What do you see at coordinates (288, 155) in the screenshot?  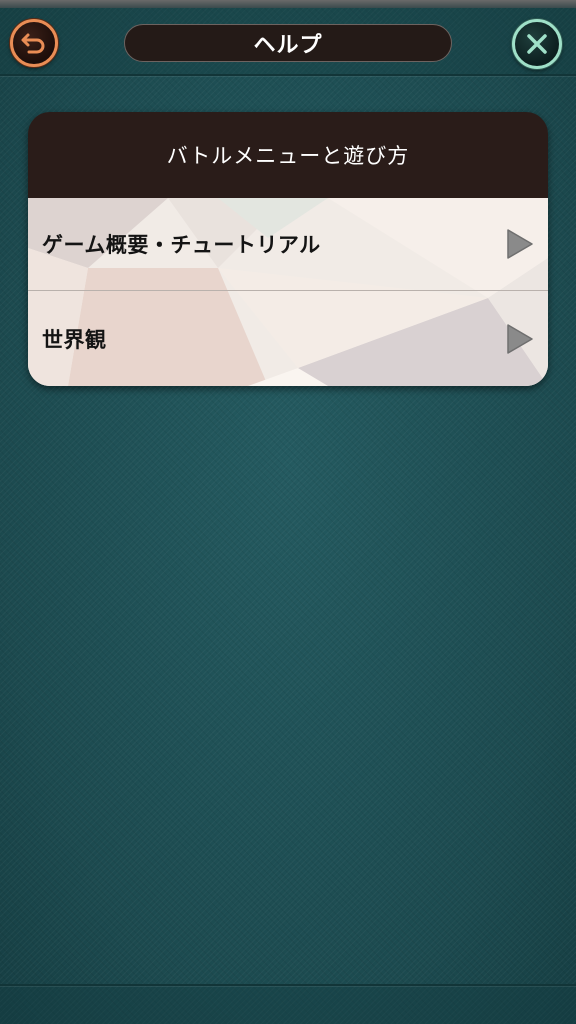 I see `card-heading: バトルメニューと遊び方` at bounding box center [288, 155].